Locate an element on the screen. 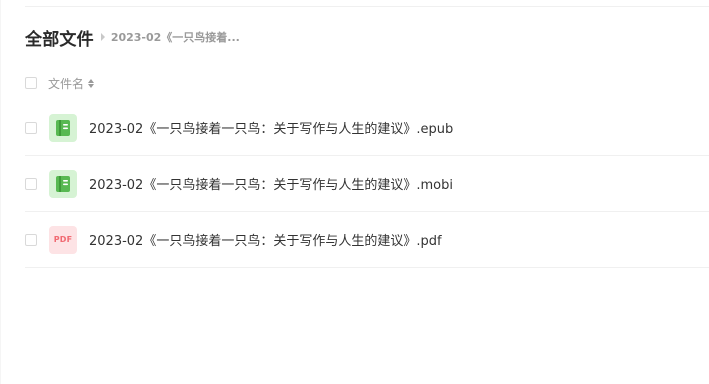  file-row: 2023-02《一只鸟接着一只鸟：关于写作与人生的建议》.epub is located at coordinates (367, 128).